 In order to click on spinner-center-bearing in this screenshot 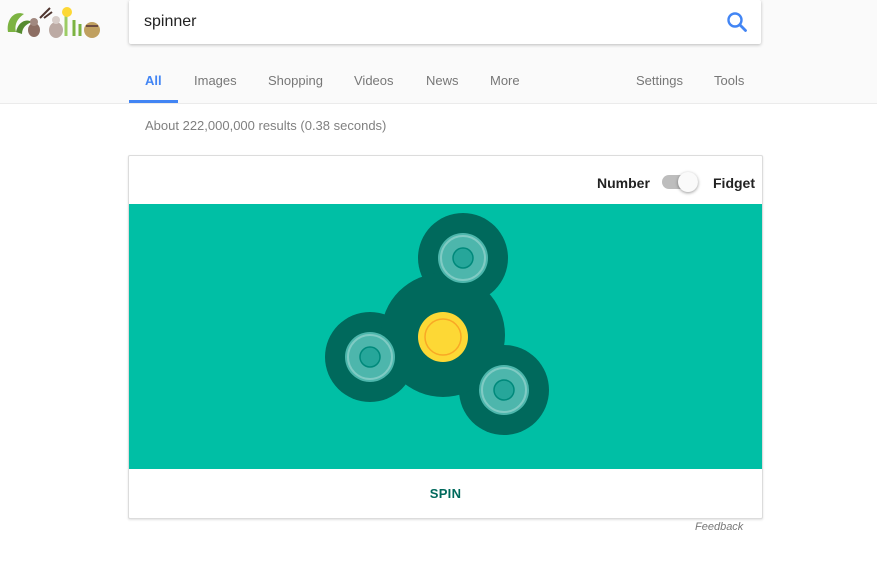, I will do `click(443, 337)`.